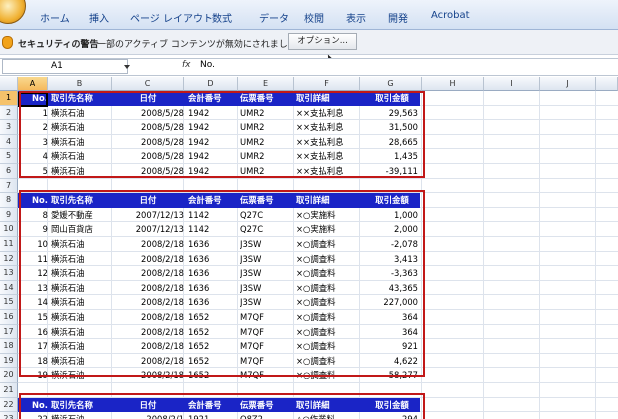 This screenshot has height=419, width=618. Describe the element at coordinates (607, 84) in the screenshot. I see `column-header-blank` at that location.